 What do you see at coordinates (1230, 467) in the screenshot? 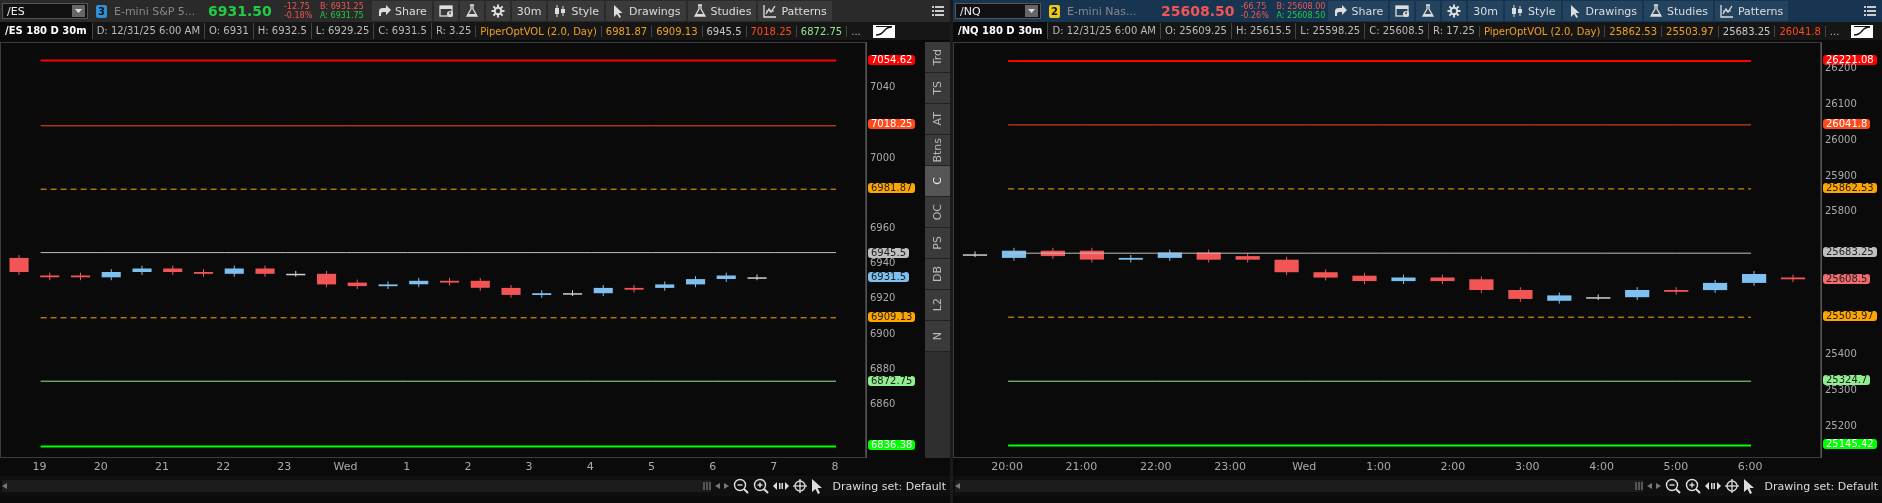
I see `time-label: 23:00` at bounding box center [1230, 467].